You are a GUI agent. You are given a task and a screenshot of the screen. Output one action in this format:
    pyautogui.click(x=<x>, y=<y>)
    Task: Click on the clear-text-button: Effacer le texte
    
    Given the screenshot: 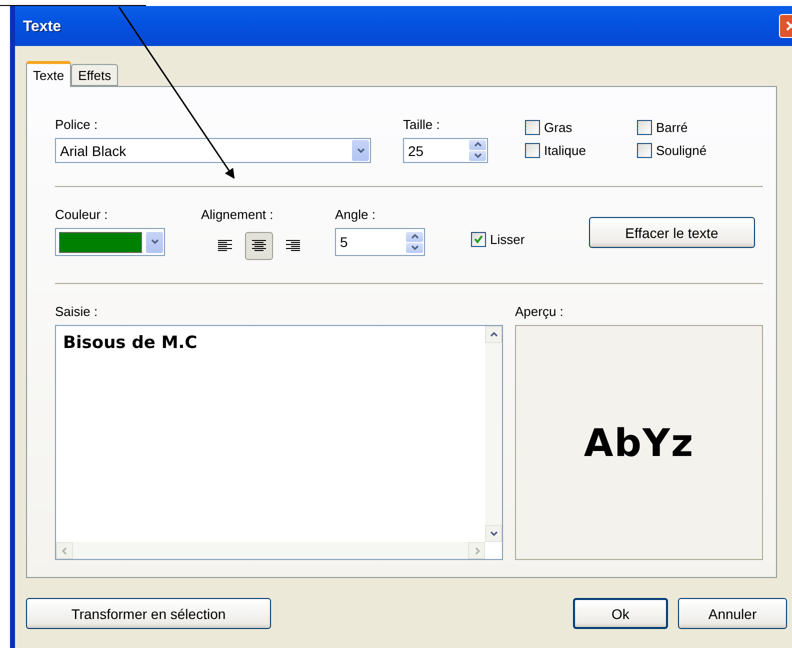 What is the action you would take?
    pyautogui.click(x=671, y=232)
    